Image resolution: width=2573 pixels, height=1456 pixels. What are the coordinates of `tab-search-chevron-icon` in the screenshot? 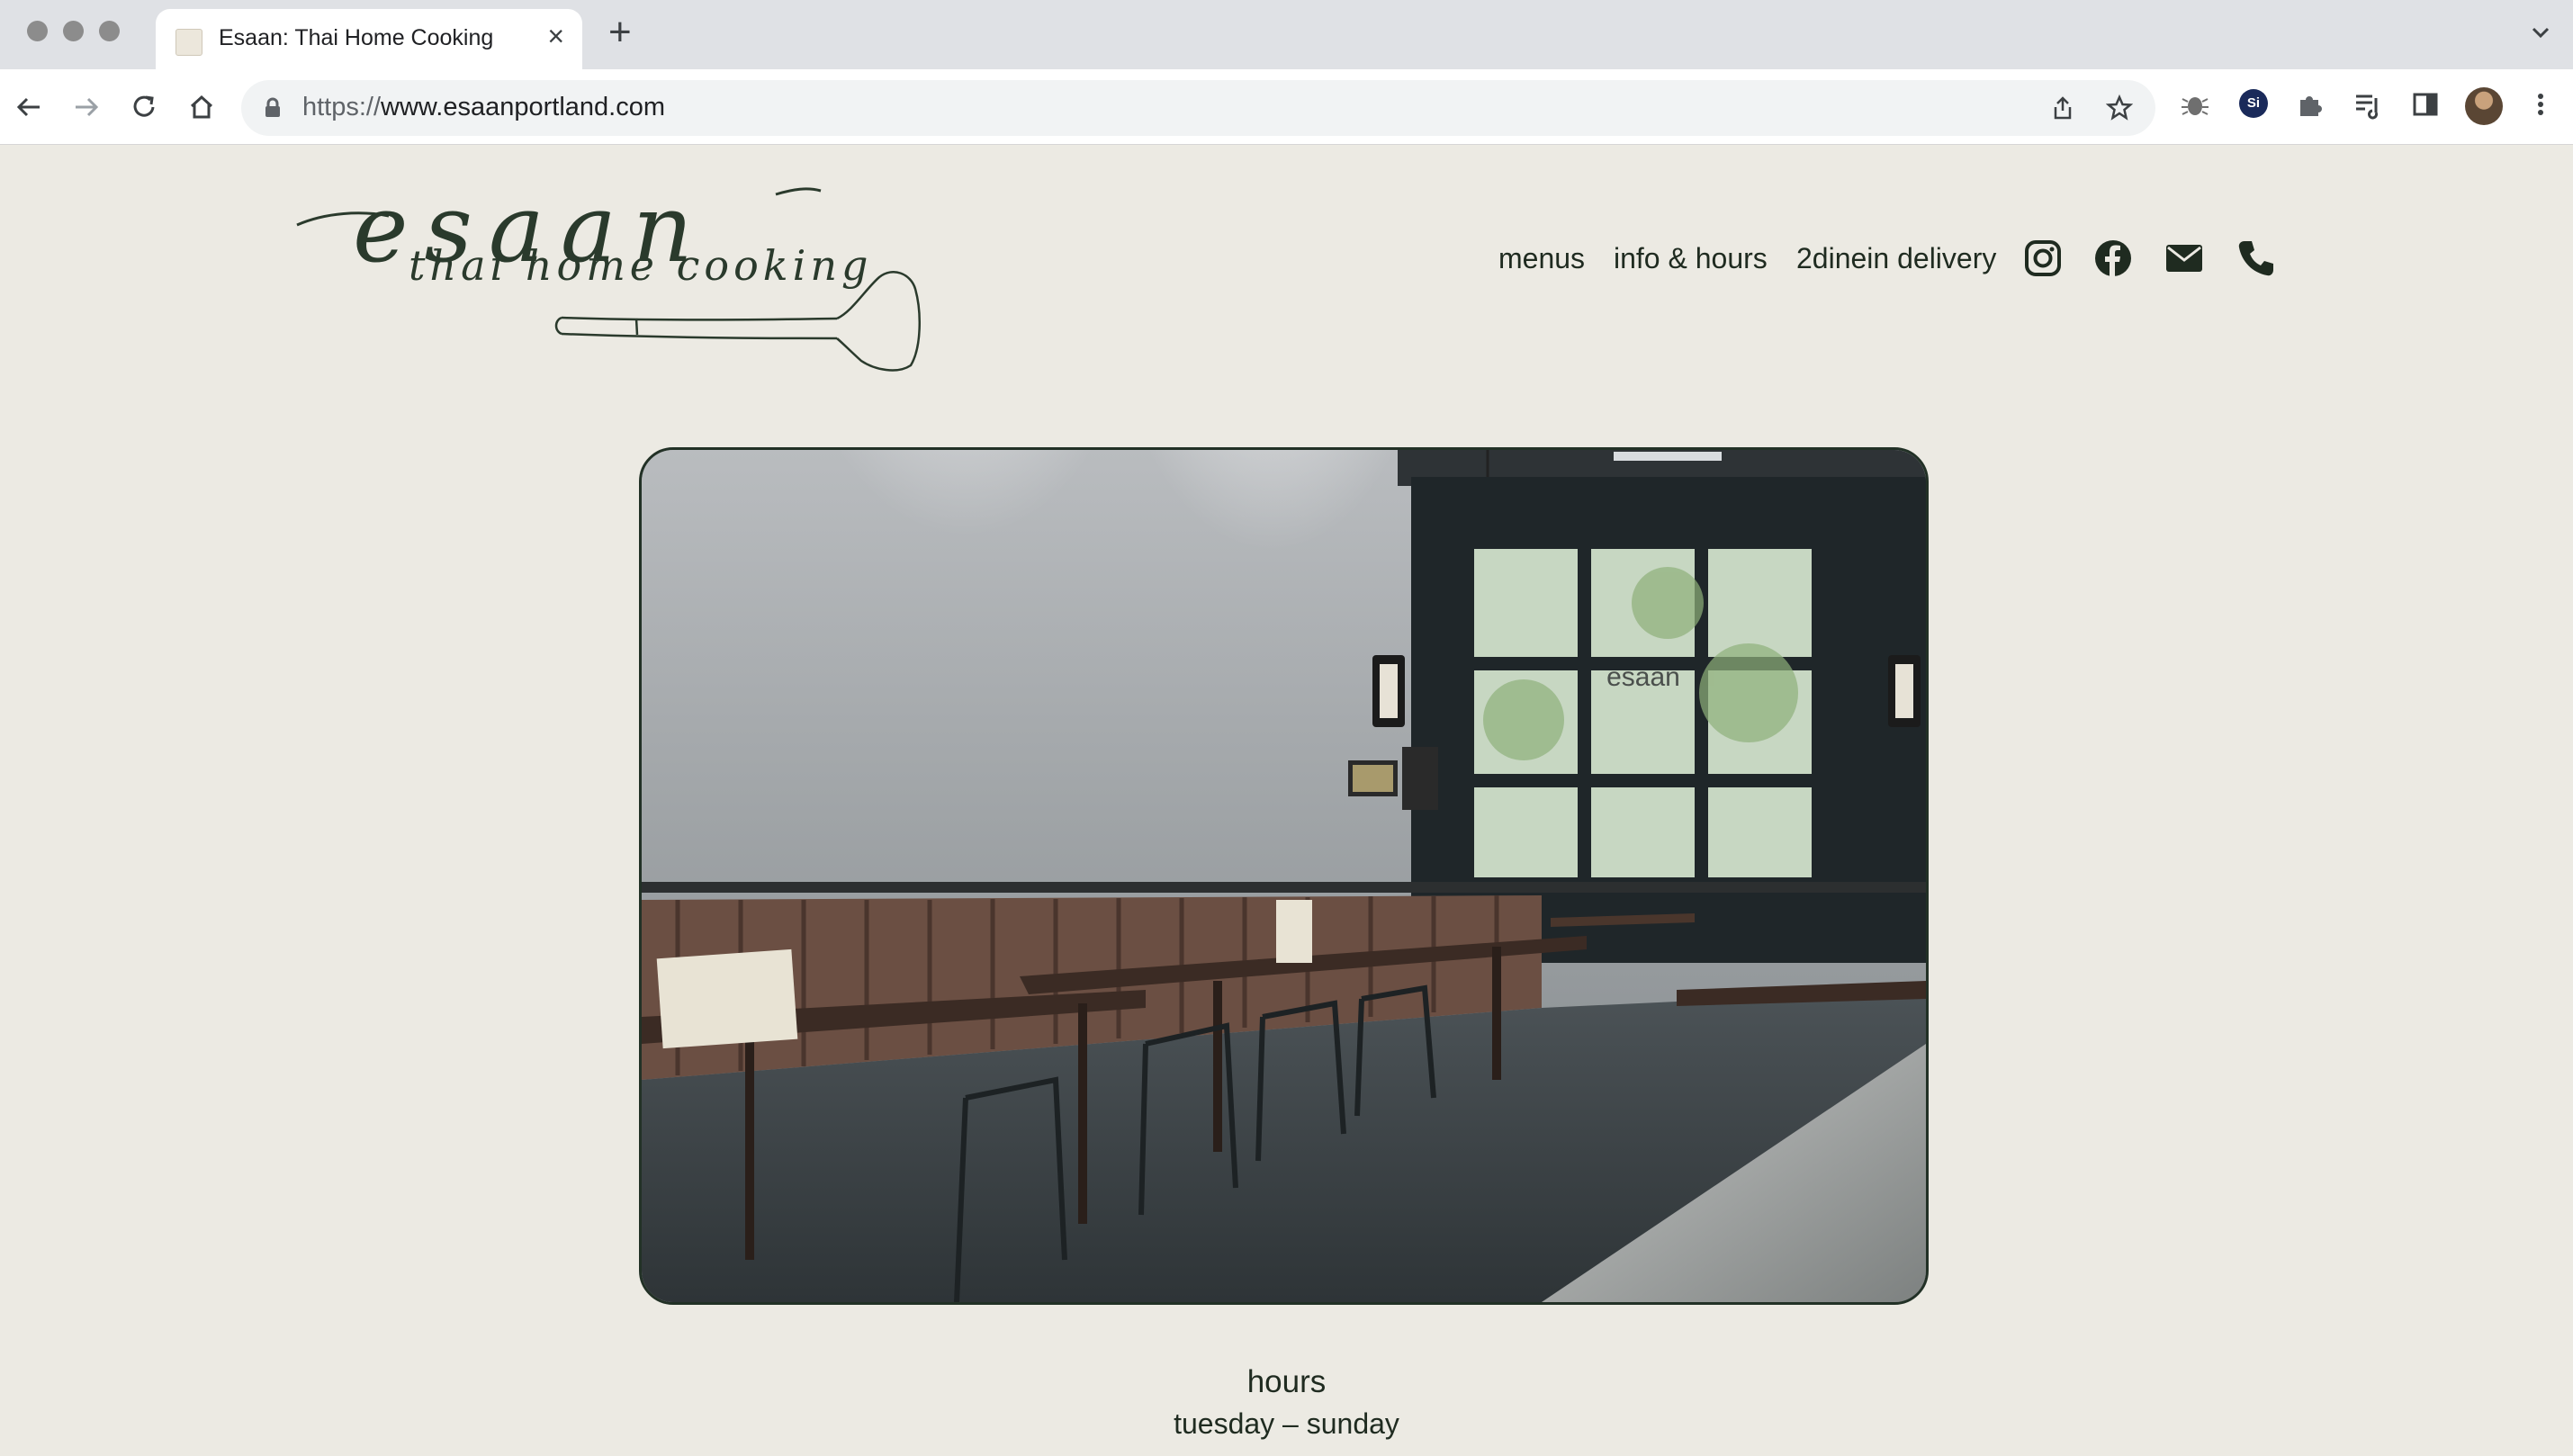 It's located at (2540, 32).